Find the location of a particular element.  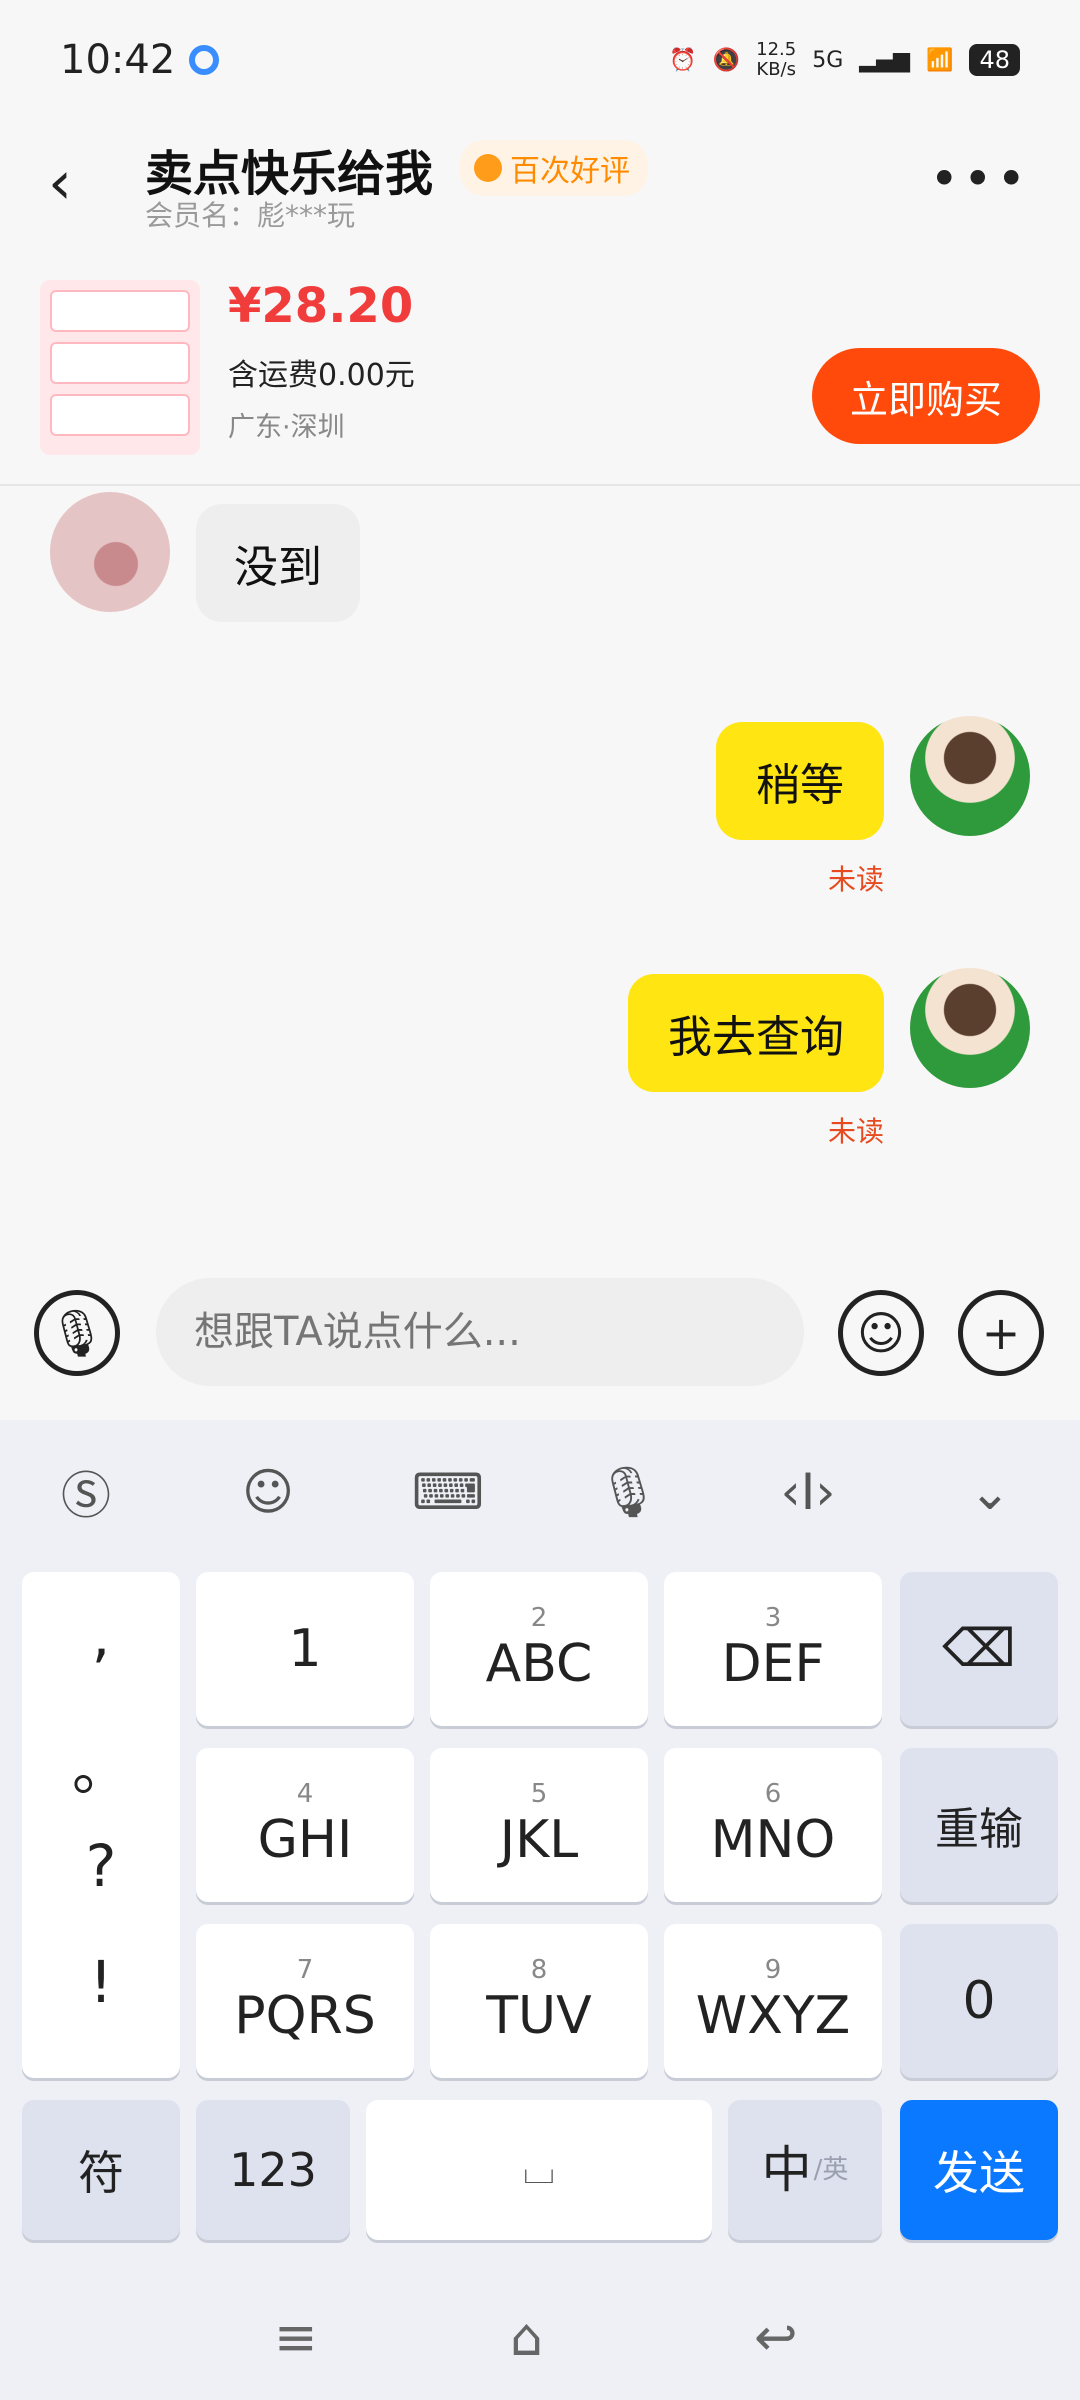

key-mno: 6 MNO is located at coordinates (773, 1825).